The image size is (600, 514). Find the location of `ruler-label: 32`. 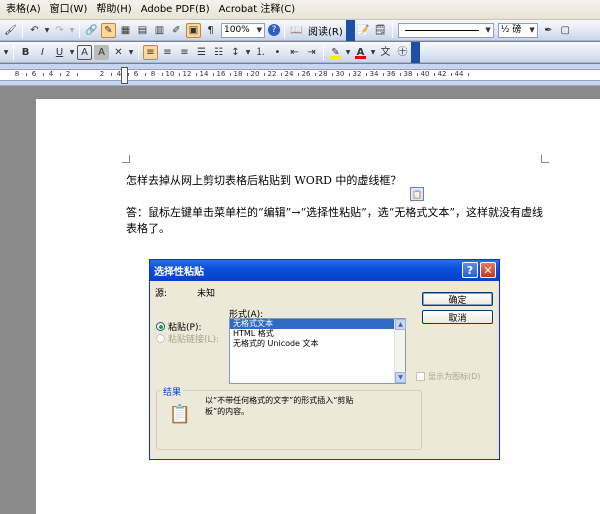

ruler-label: 32 is located at coordinates (357, 74).